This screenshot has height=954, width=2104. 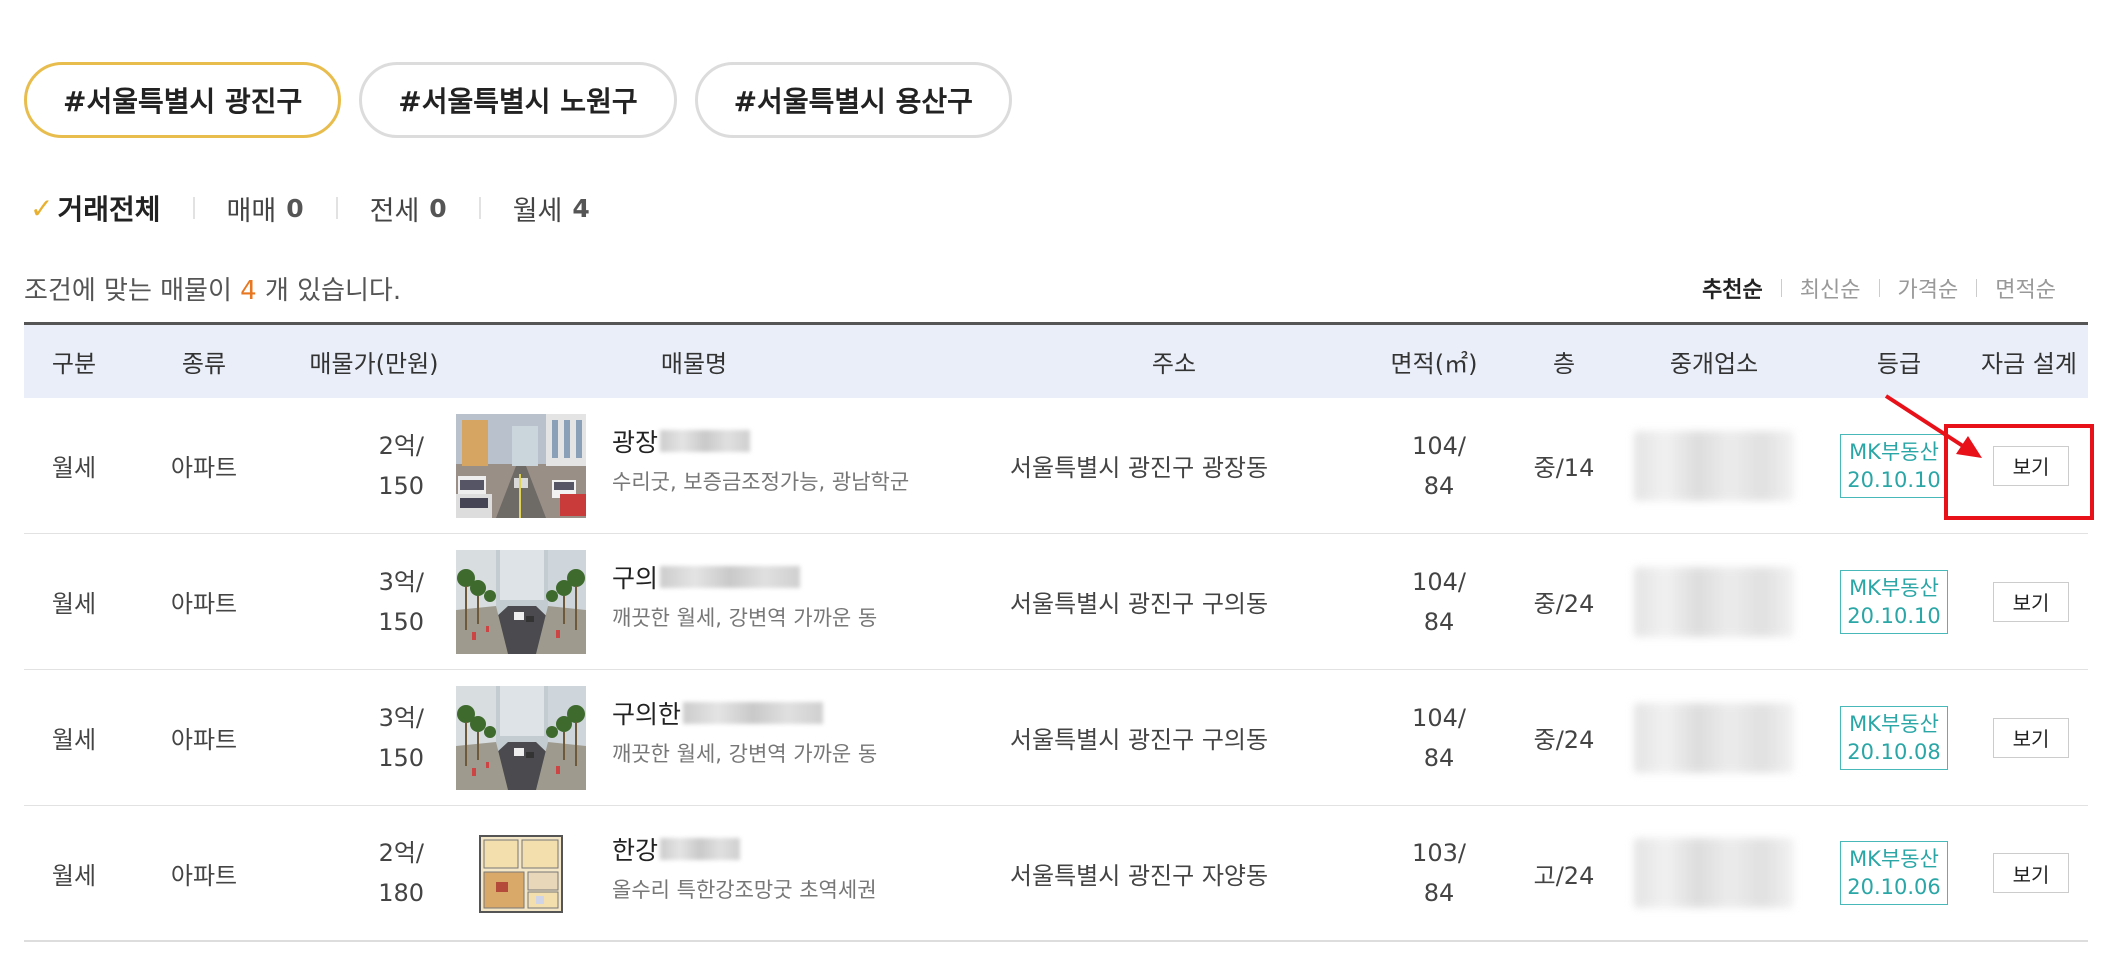 I want to click on deal-tab-monthly: 월세 4, so click(x=551, y=208).